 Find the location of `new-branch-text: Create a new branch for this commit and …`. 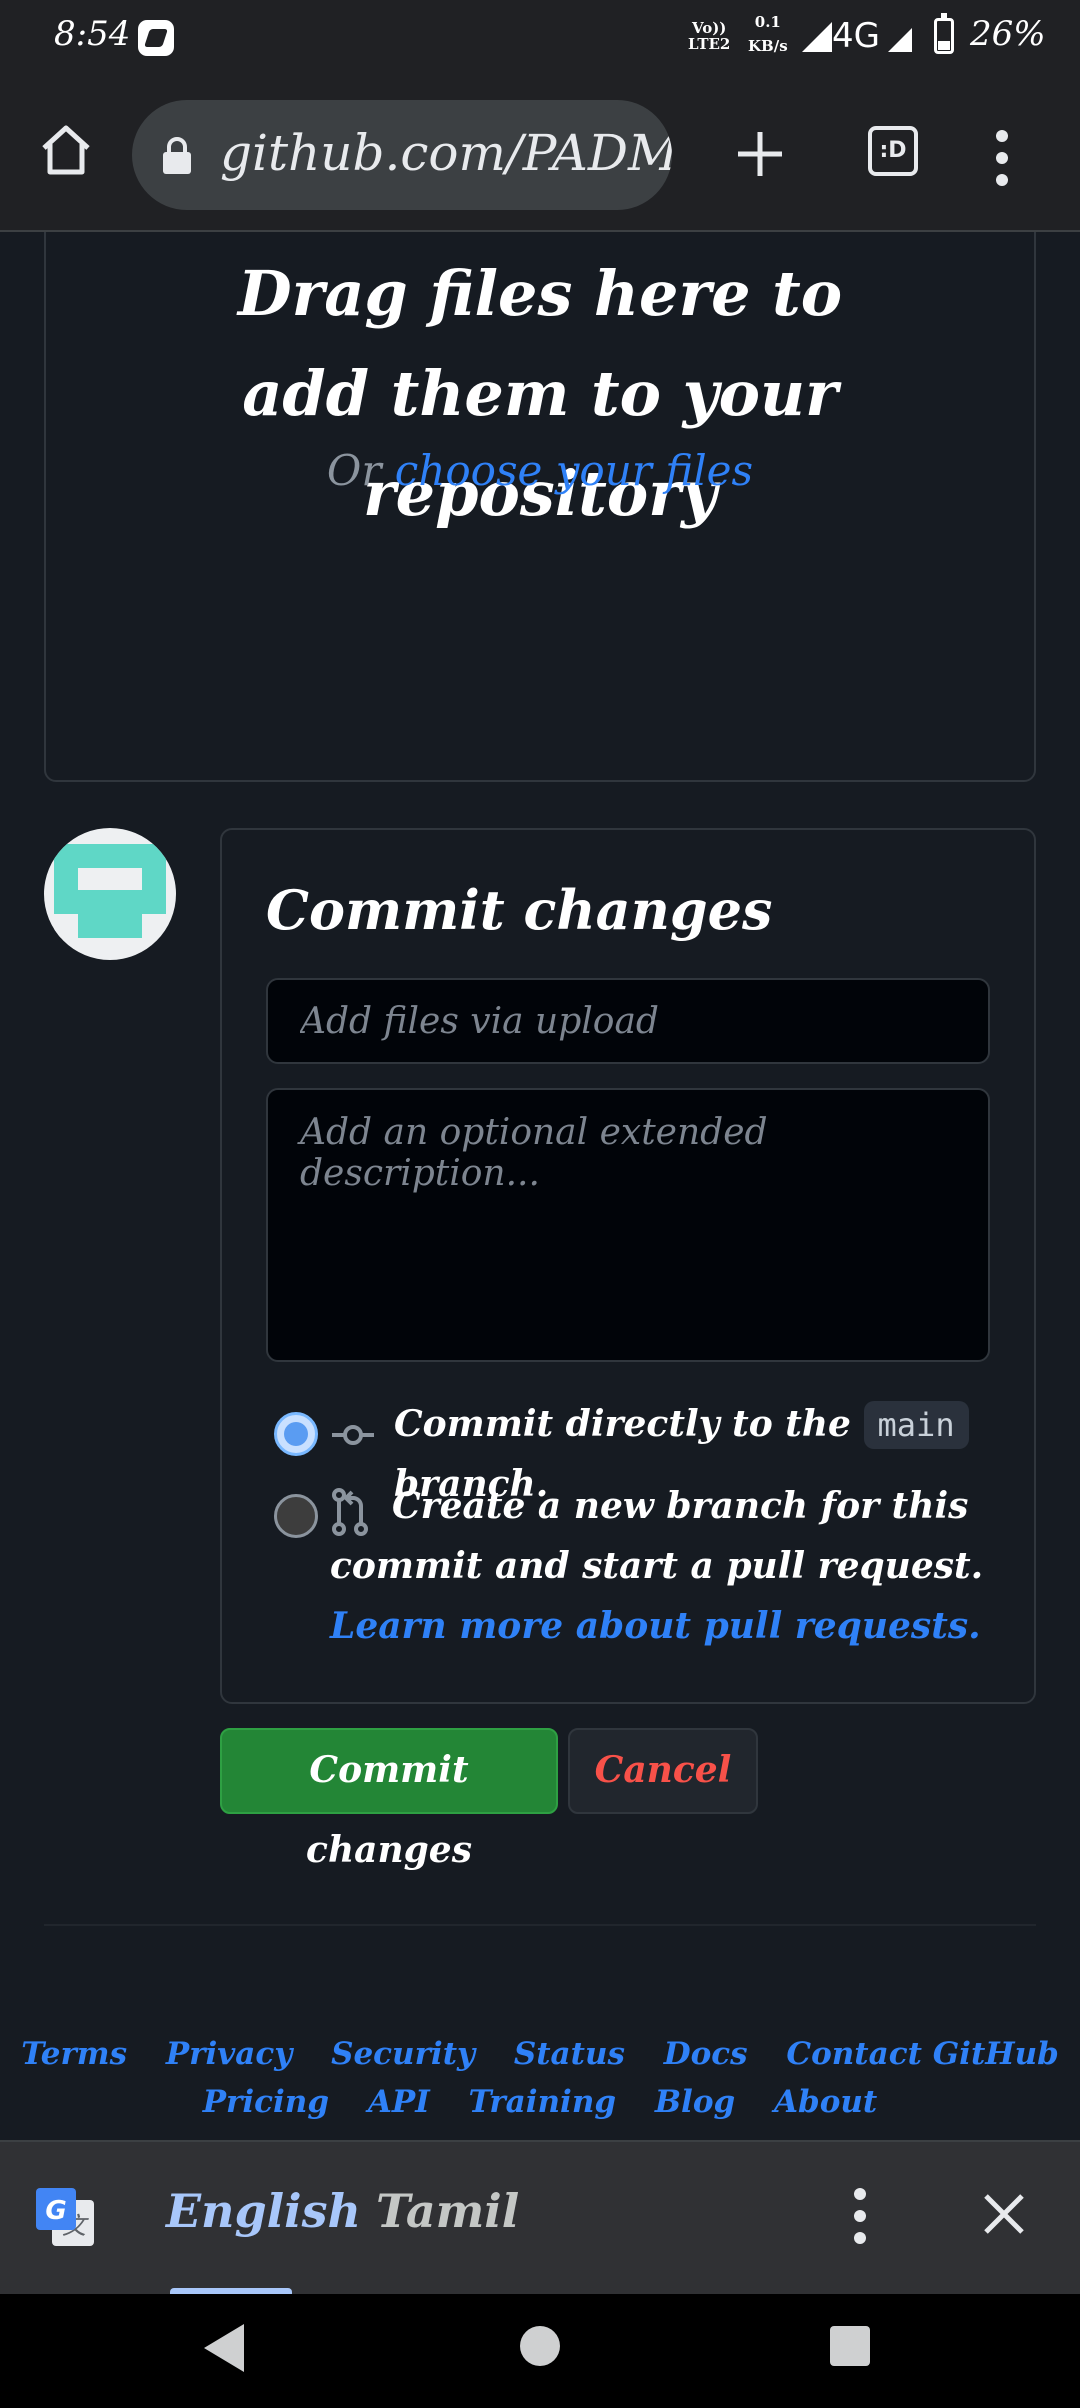

new-branch-text: Create a new branch for this commit and … is located at coordinates (657, 1536).